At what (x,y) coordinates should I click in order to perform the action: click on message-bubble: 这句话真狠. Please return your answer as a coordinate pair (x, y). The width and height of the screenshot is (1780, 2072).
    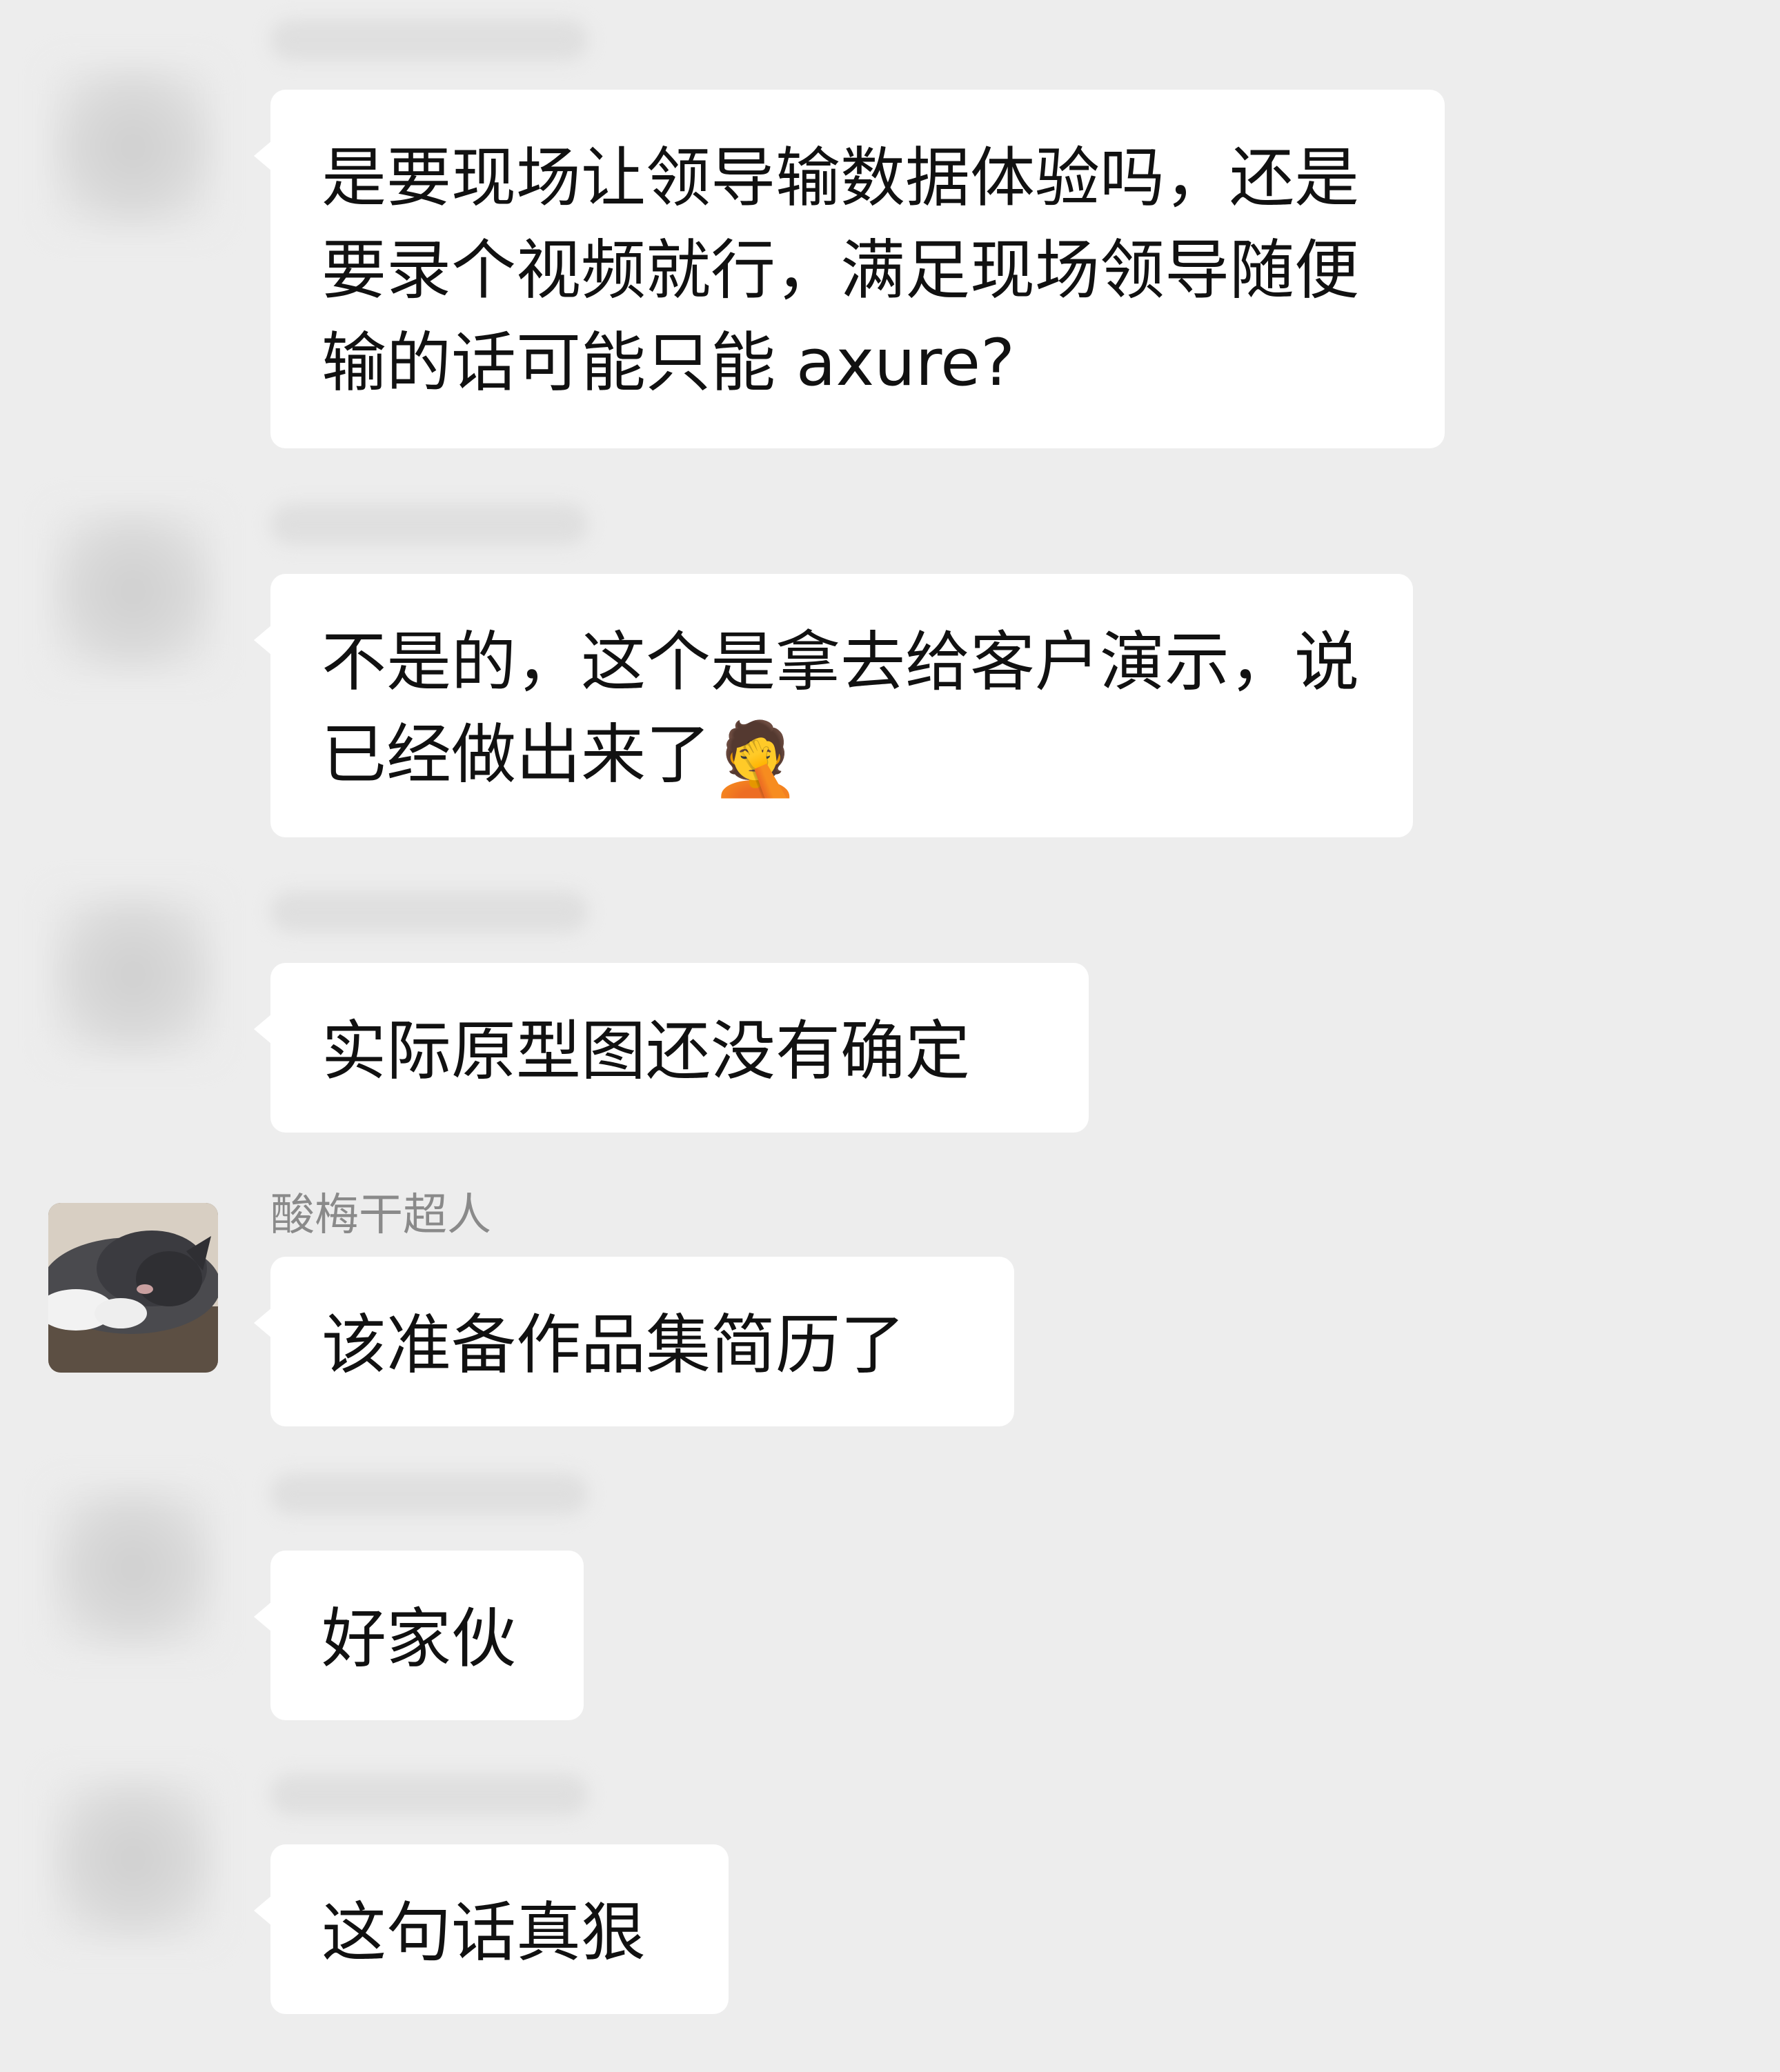
    Looking at the image, I should click on (491, 1929).